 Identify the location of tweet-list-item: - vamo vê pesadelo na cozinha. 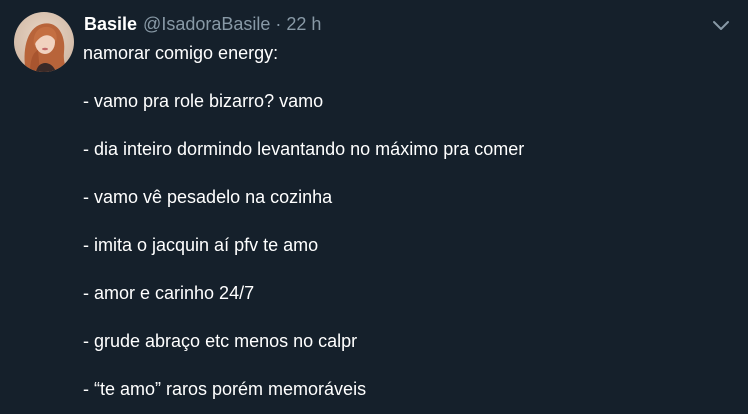
(208, 197).